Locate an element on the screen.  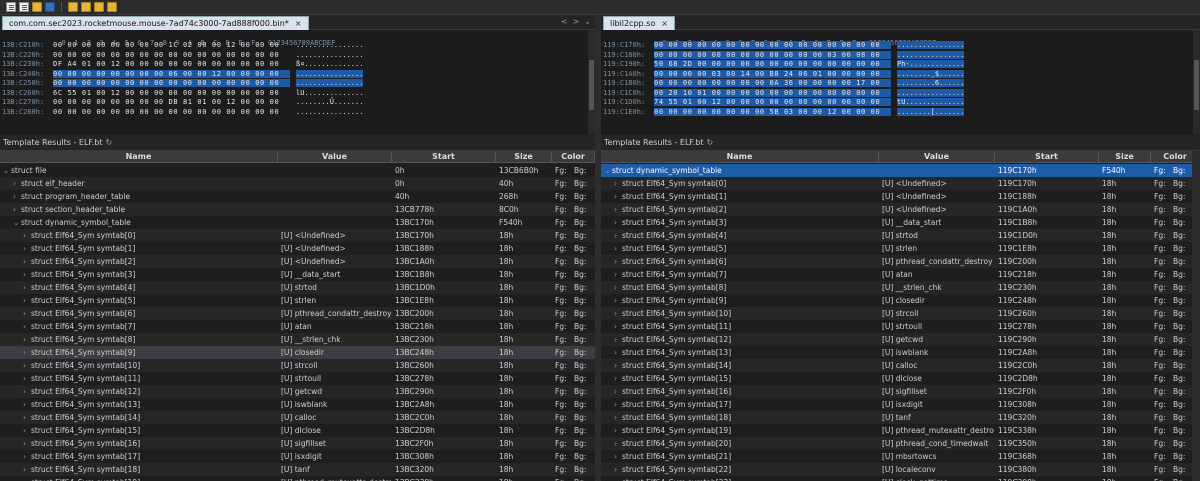
column-header-start: Start is located at coordinates (1047, 157).